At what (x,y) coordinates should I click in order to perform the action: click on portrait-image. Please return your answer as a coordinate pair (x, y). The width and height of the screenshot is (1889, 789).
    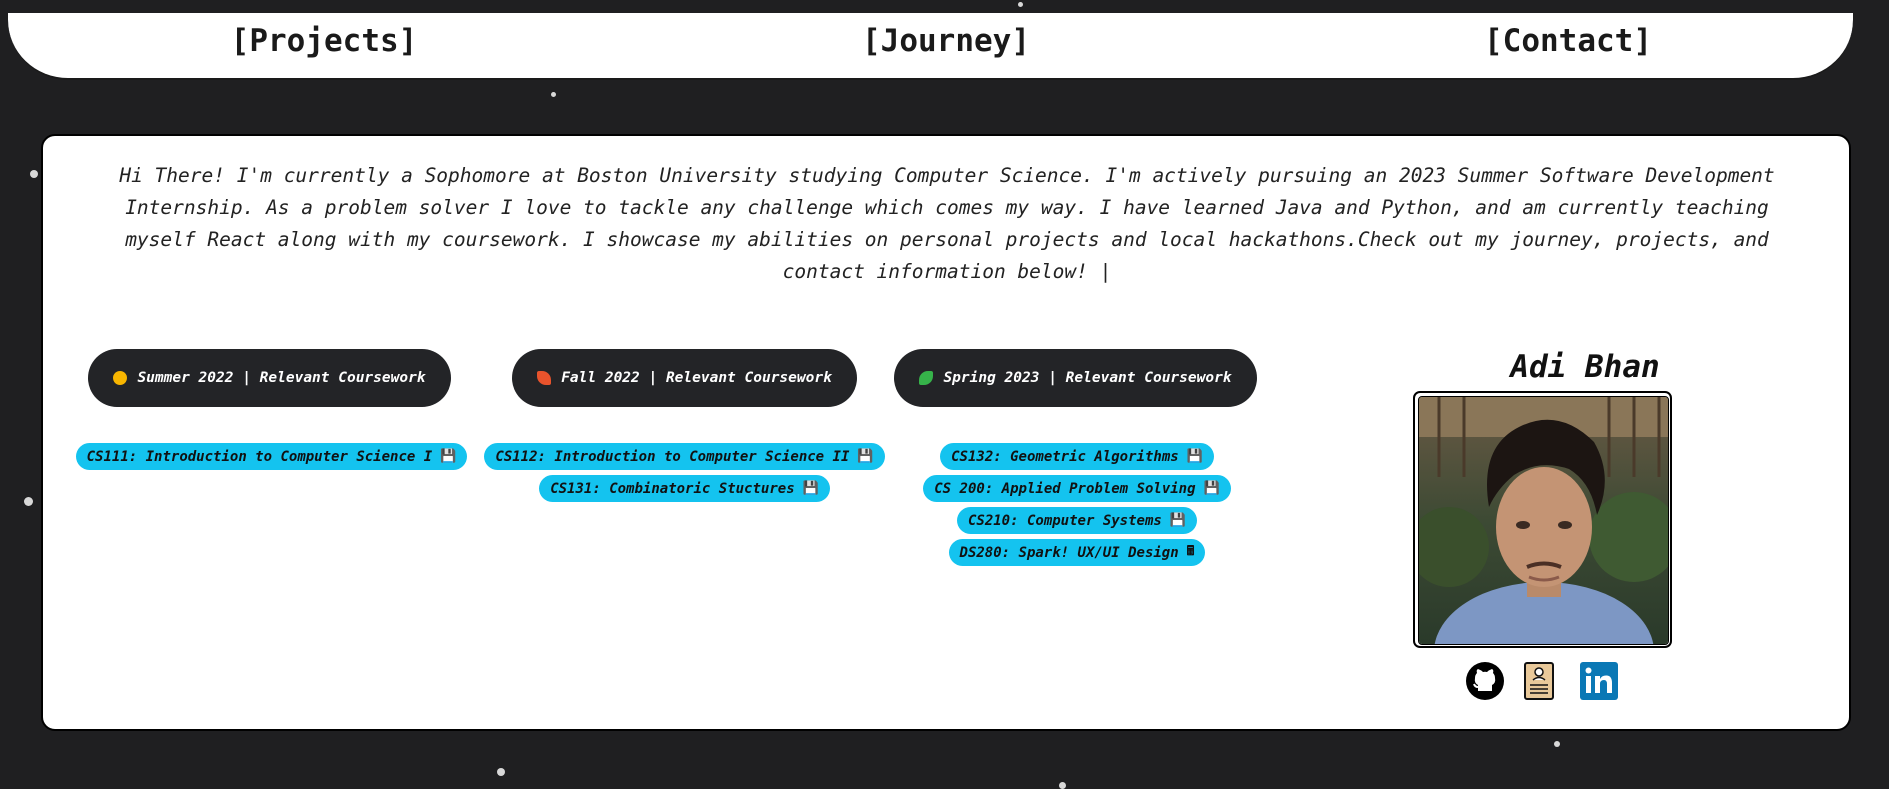
    Looking at the image, I should click on (1543, 520).